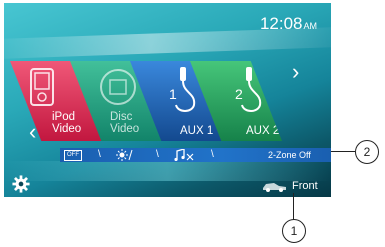  What do you see at coordinates (239, 94) in the screenshot?
I see `aux-badge: 2` at bounding box center [239, 94].